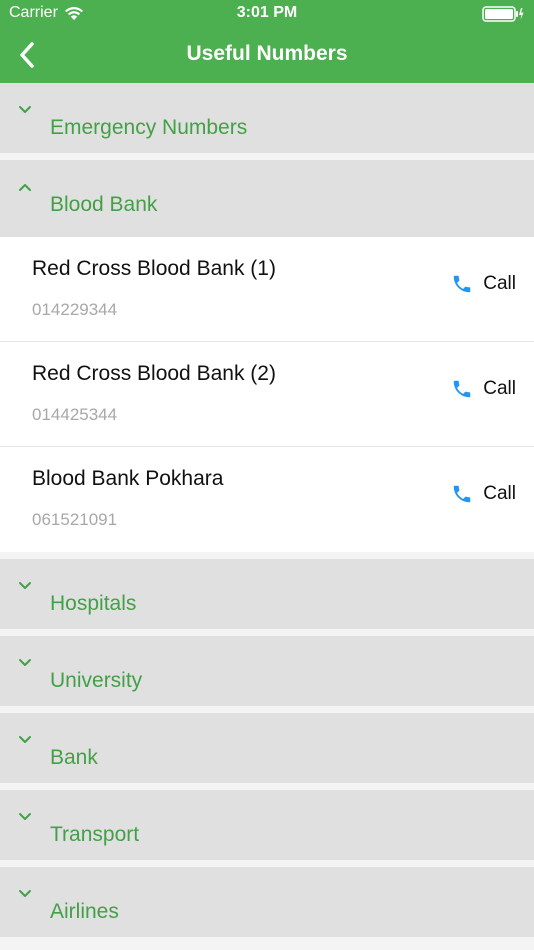 The width and height of the screenshot is (534, 950). What do you see at coordinates (104, 204) in the screenshot?
I see `section-label: Blood Bank` at bounding box center [104, 204].